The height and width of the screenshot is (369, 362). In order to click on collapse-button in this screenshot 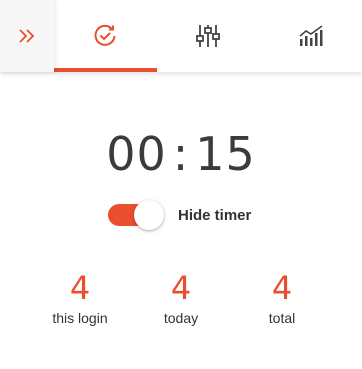, I will do `click(27, 36)`.